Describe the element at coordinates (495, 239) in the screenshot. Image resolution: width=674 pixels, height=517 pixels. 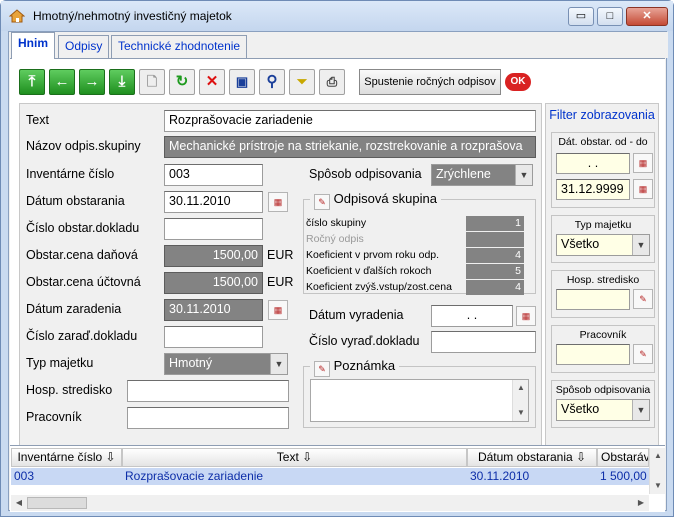
I see `odp-row-value` at that location.